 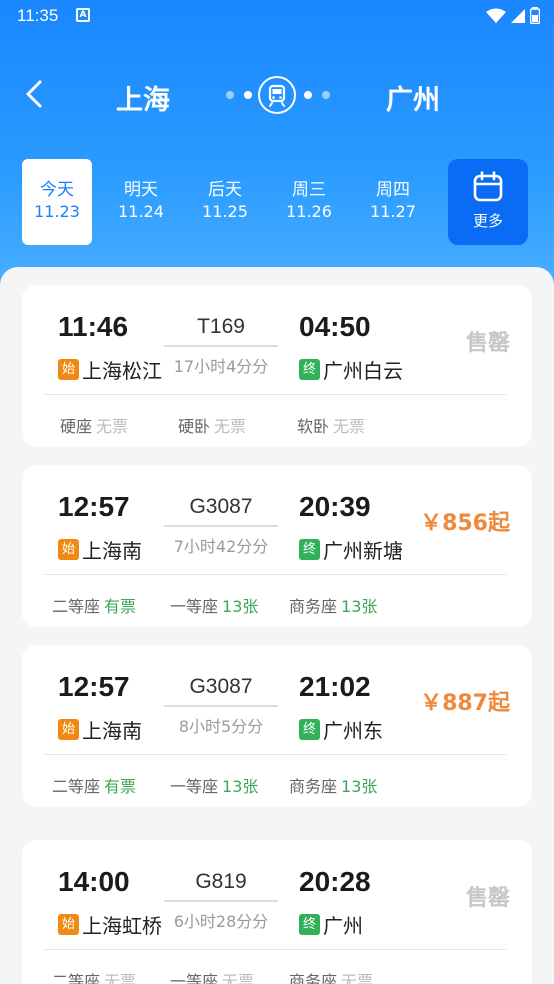 What do you see at coordinates (535, 15) in the screenshot?
I see `battery-icon` at bounding box center [535, 15].